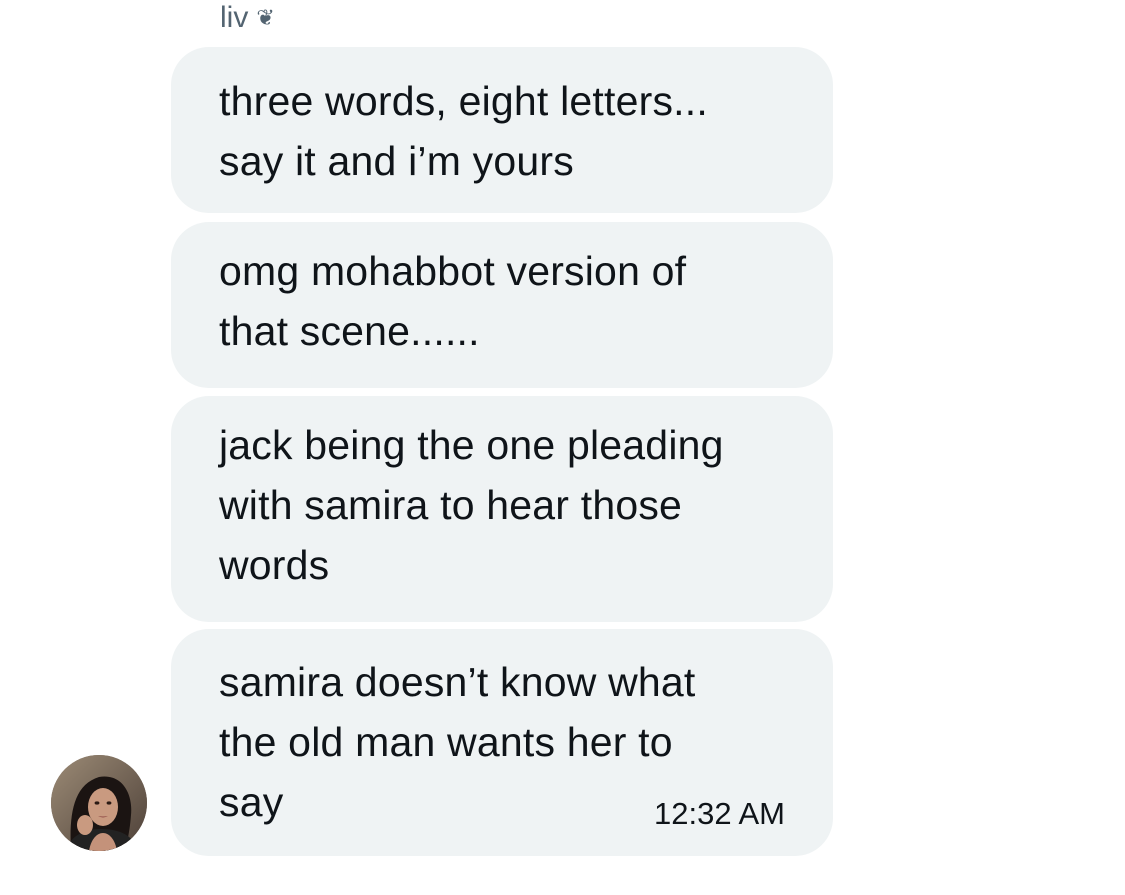 The height and width of the screenshot is (895, 1125). I want to click on sender-header: liv ❦, so click(247, 18).